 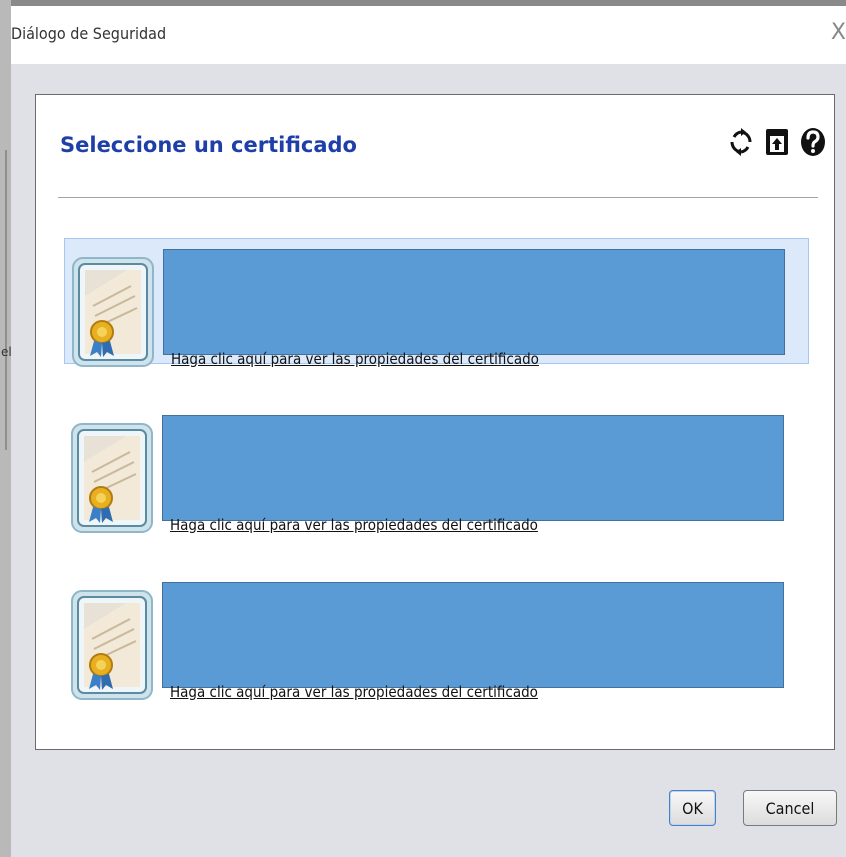 What do you see at coordinates (692, 808) in the screenshot?
I see `ok-button: OK` at bounding box center [692, 808].